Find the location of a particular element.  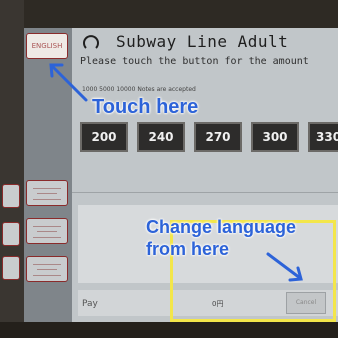

fare-button-330: 330 is located at coordinates (323, 137).